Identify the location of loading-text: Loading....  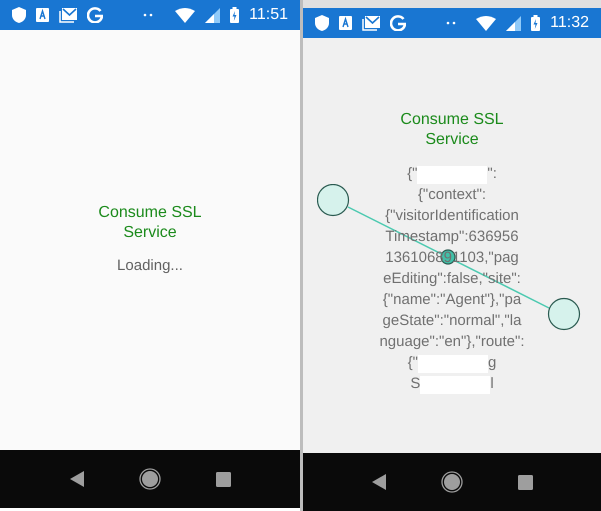
(150, 266).